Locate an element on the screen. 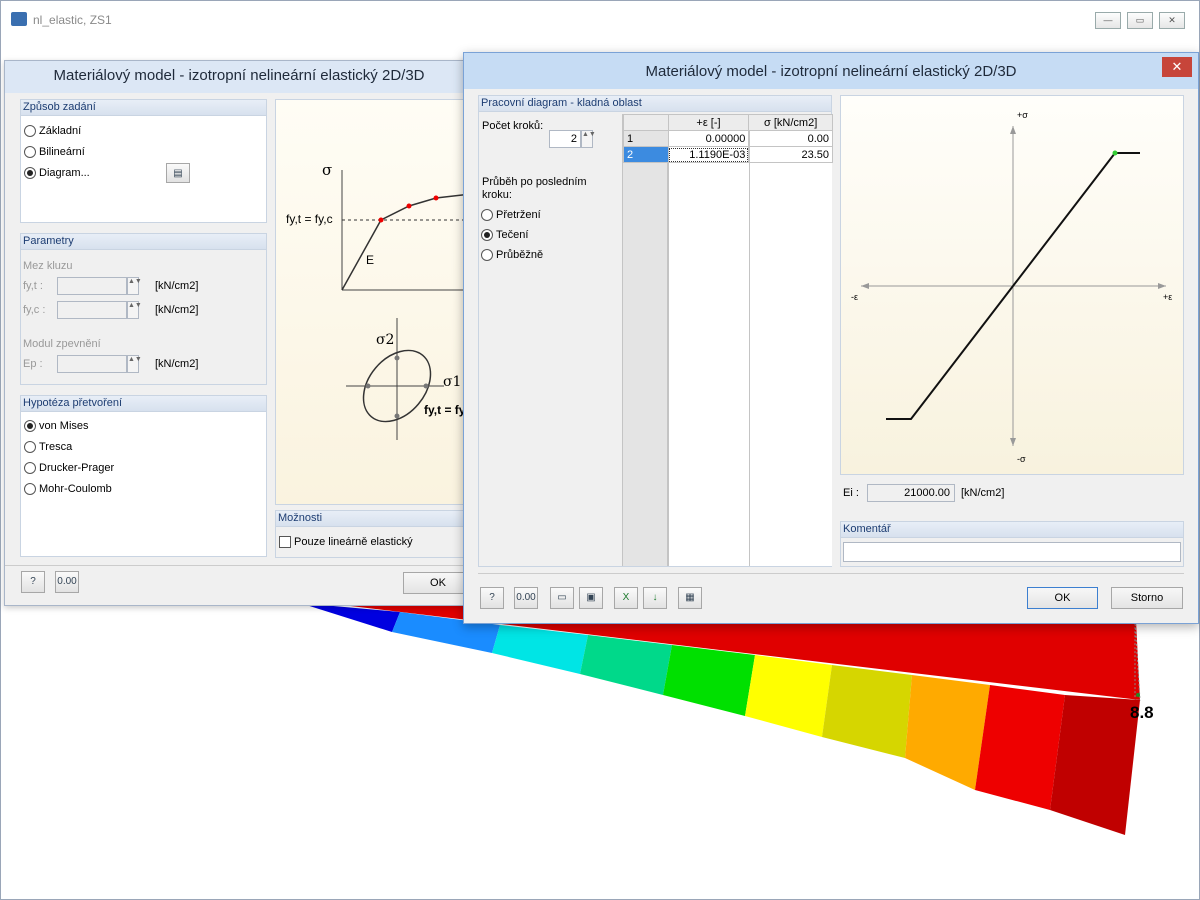  ep-spinner: ▲▼ is located at coordinates (134, 364).